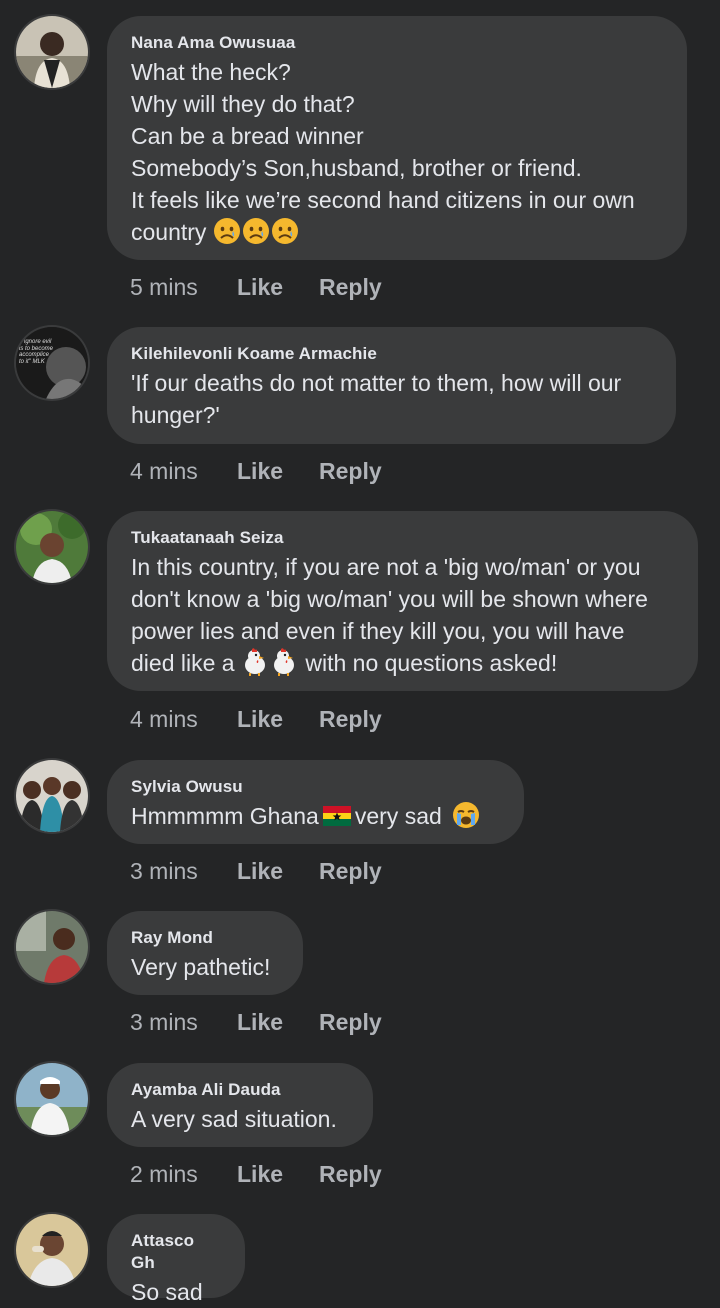 Image resolution: width=720 pixels, height=1308 pixels. Describe the element at coordinates (398, 816) in the screenshot. I see `comment-text-fragment: very sad` at that location.